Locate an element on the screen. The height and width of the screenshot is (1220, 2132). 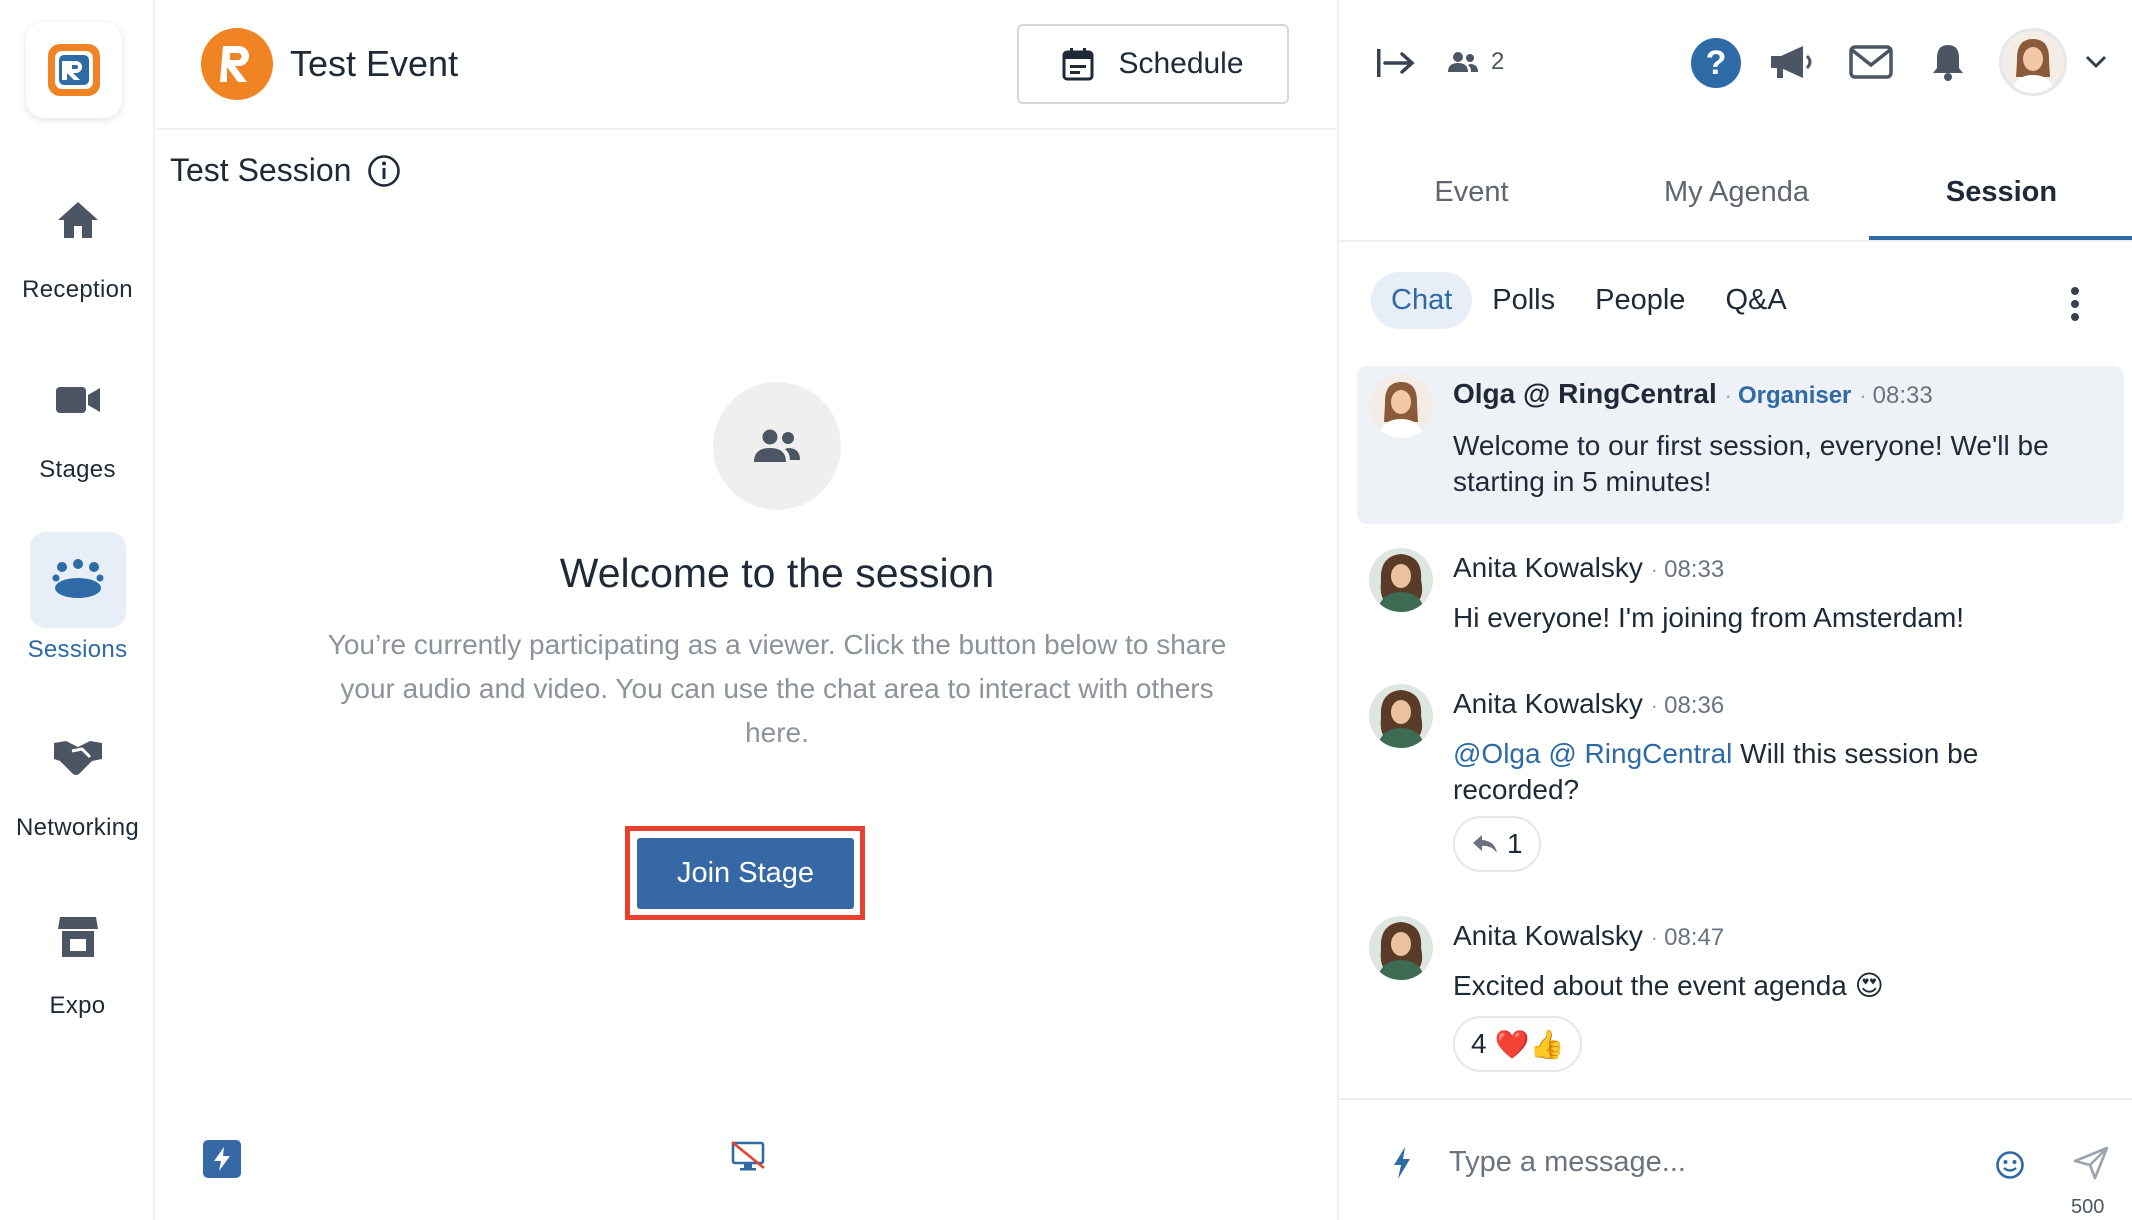
subtab-chat: Chat is located at coordinates (1422, 300).